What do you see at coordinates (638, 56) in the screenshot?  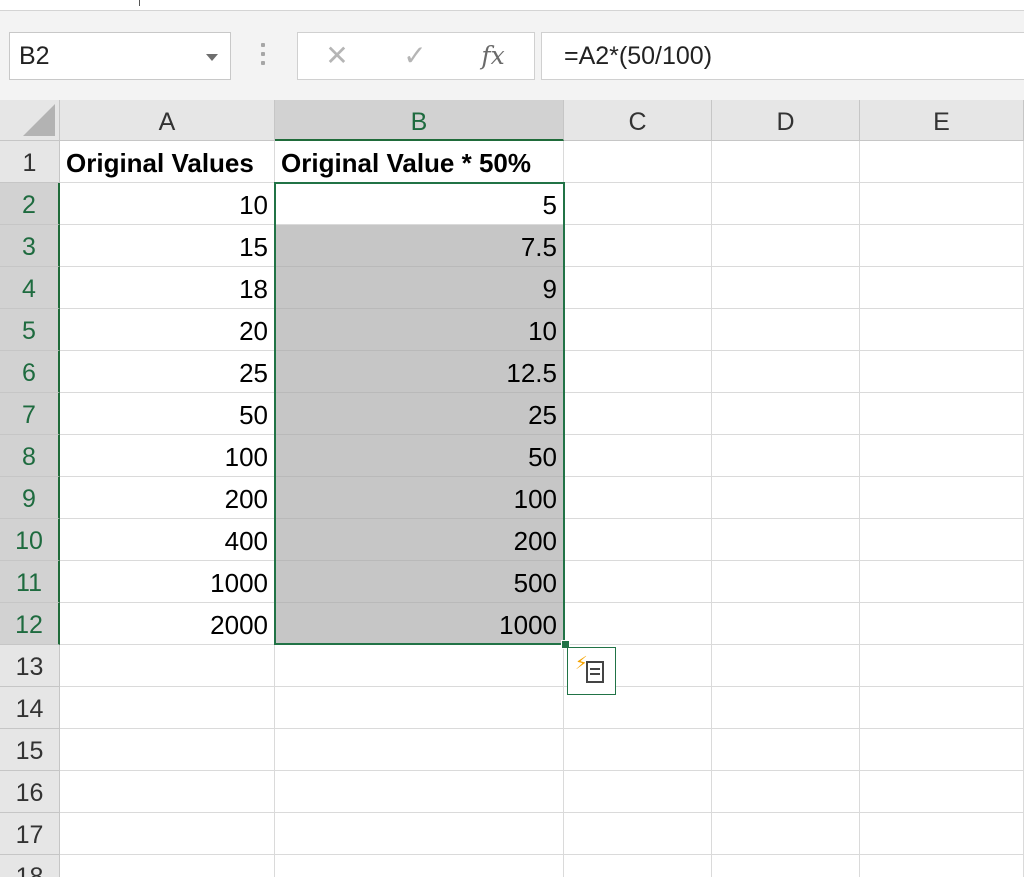 I see `formula-text: =A2*(50/100)` at bounding box center [638, 56].